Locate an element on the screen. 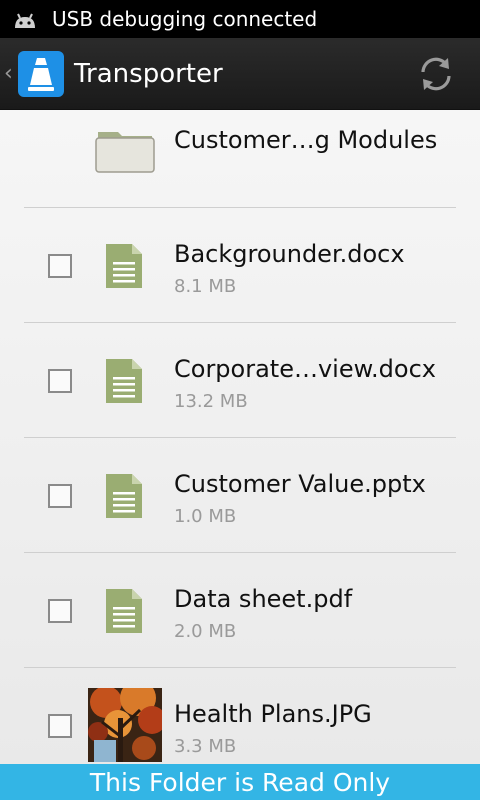  list-item-file: Health Plans.JPG 3.3 MB is located at coordinates (240, 716).